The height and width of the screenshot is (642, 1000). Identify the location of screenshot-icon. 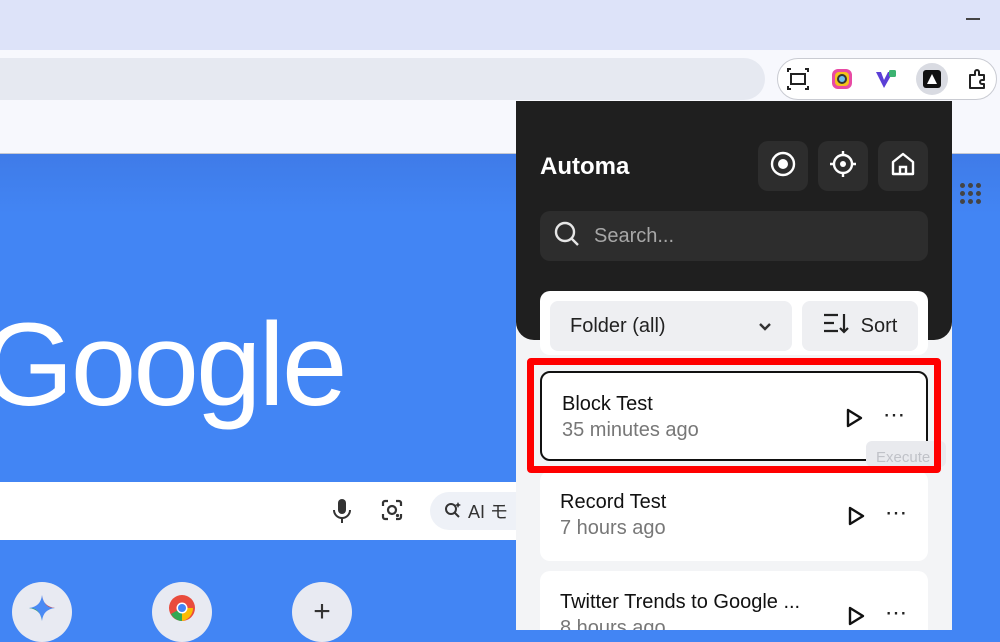
(798, 79).